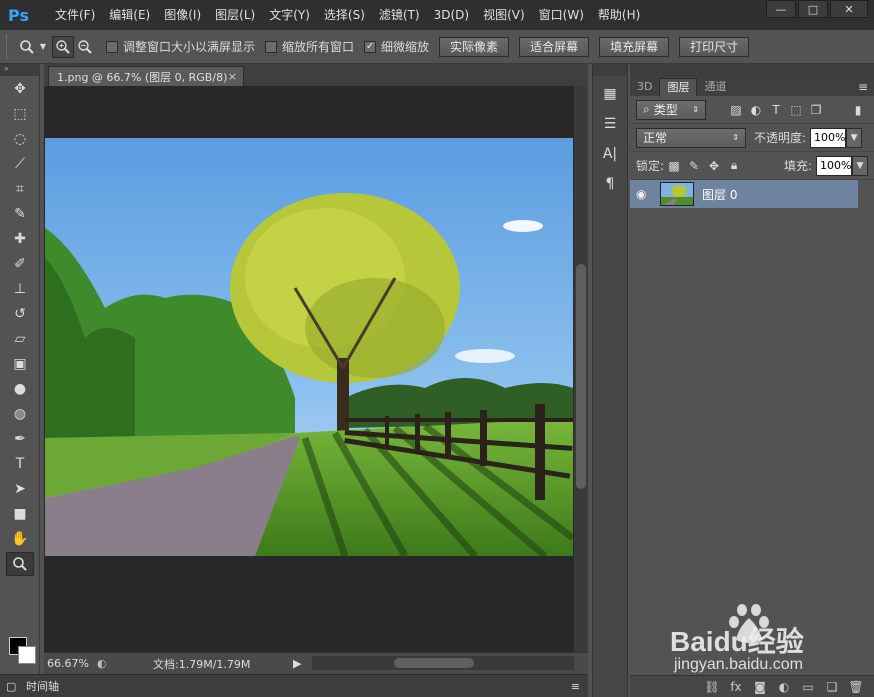  I want to click on timeline-label: 时间轴, so click(42, 686).